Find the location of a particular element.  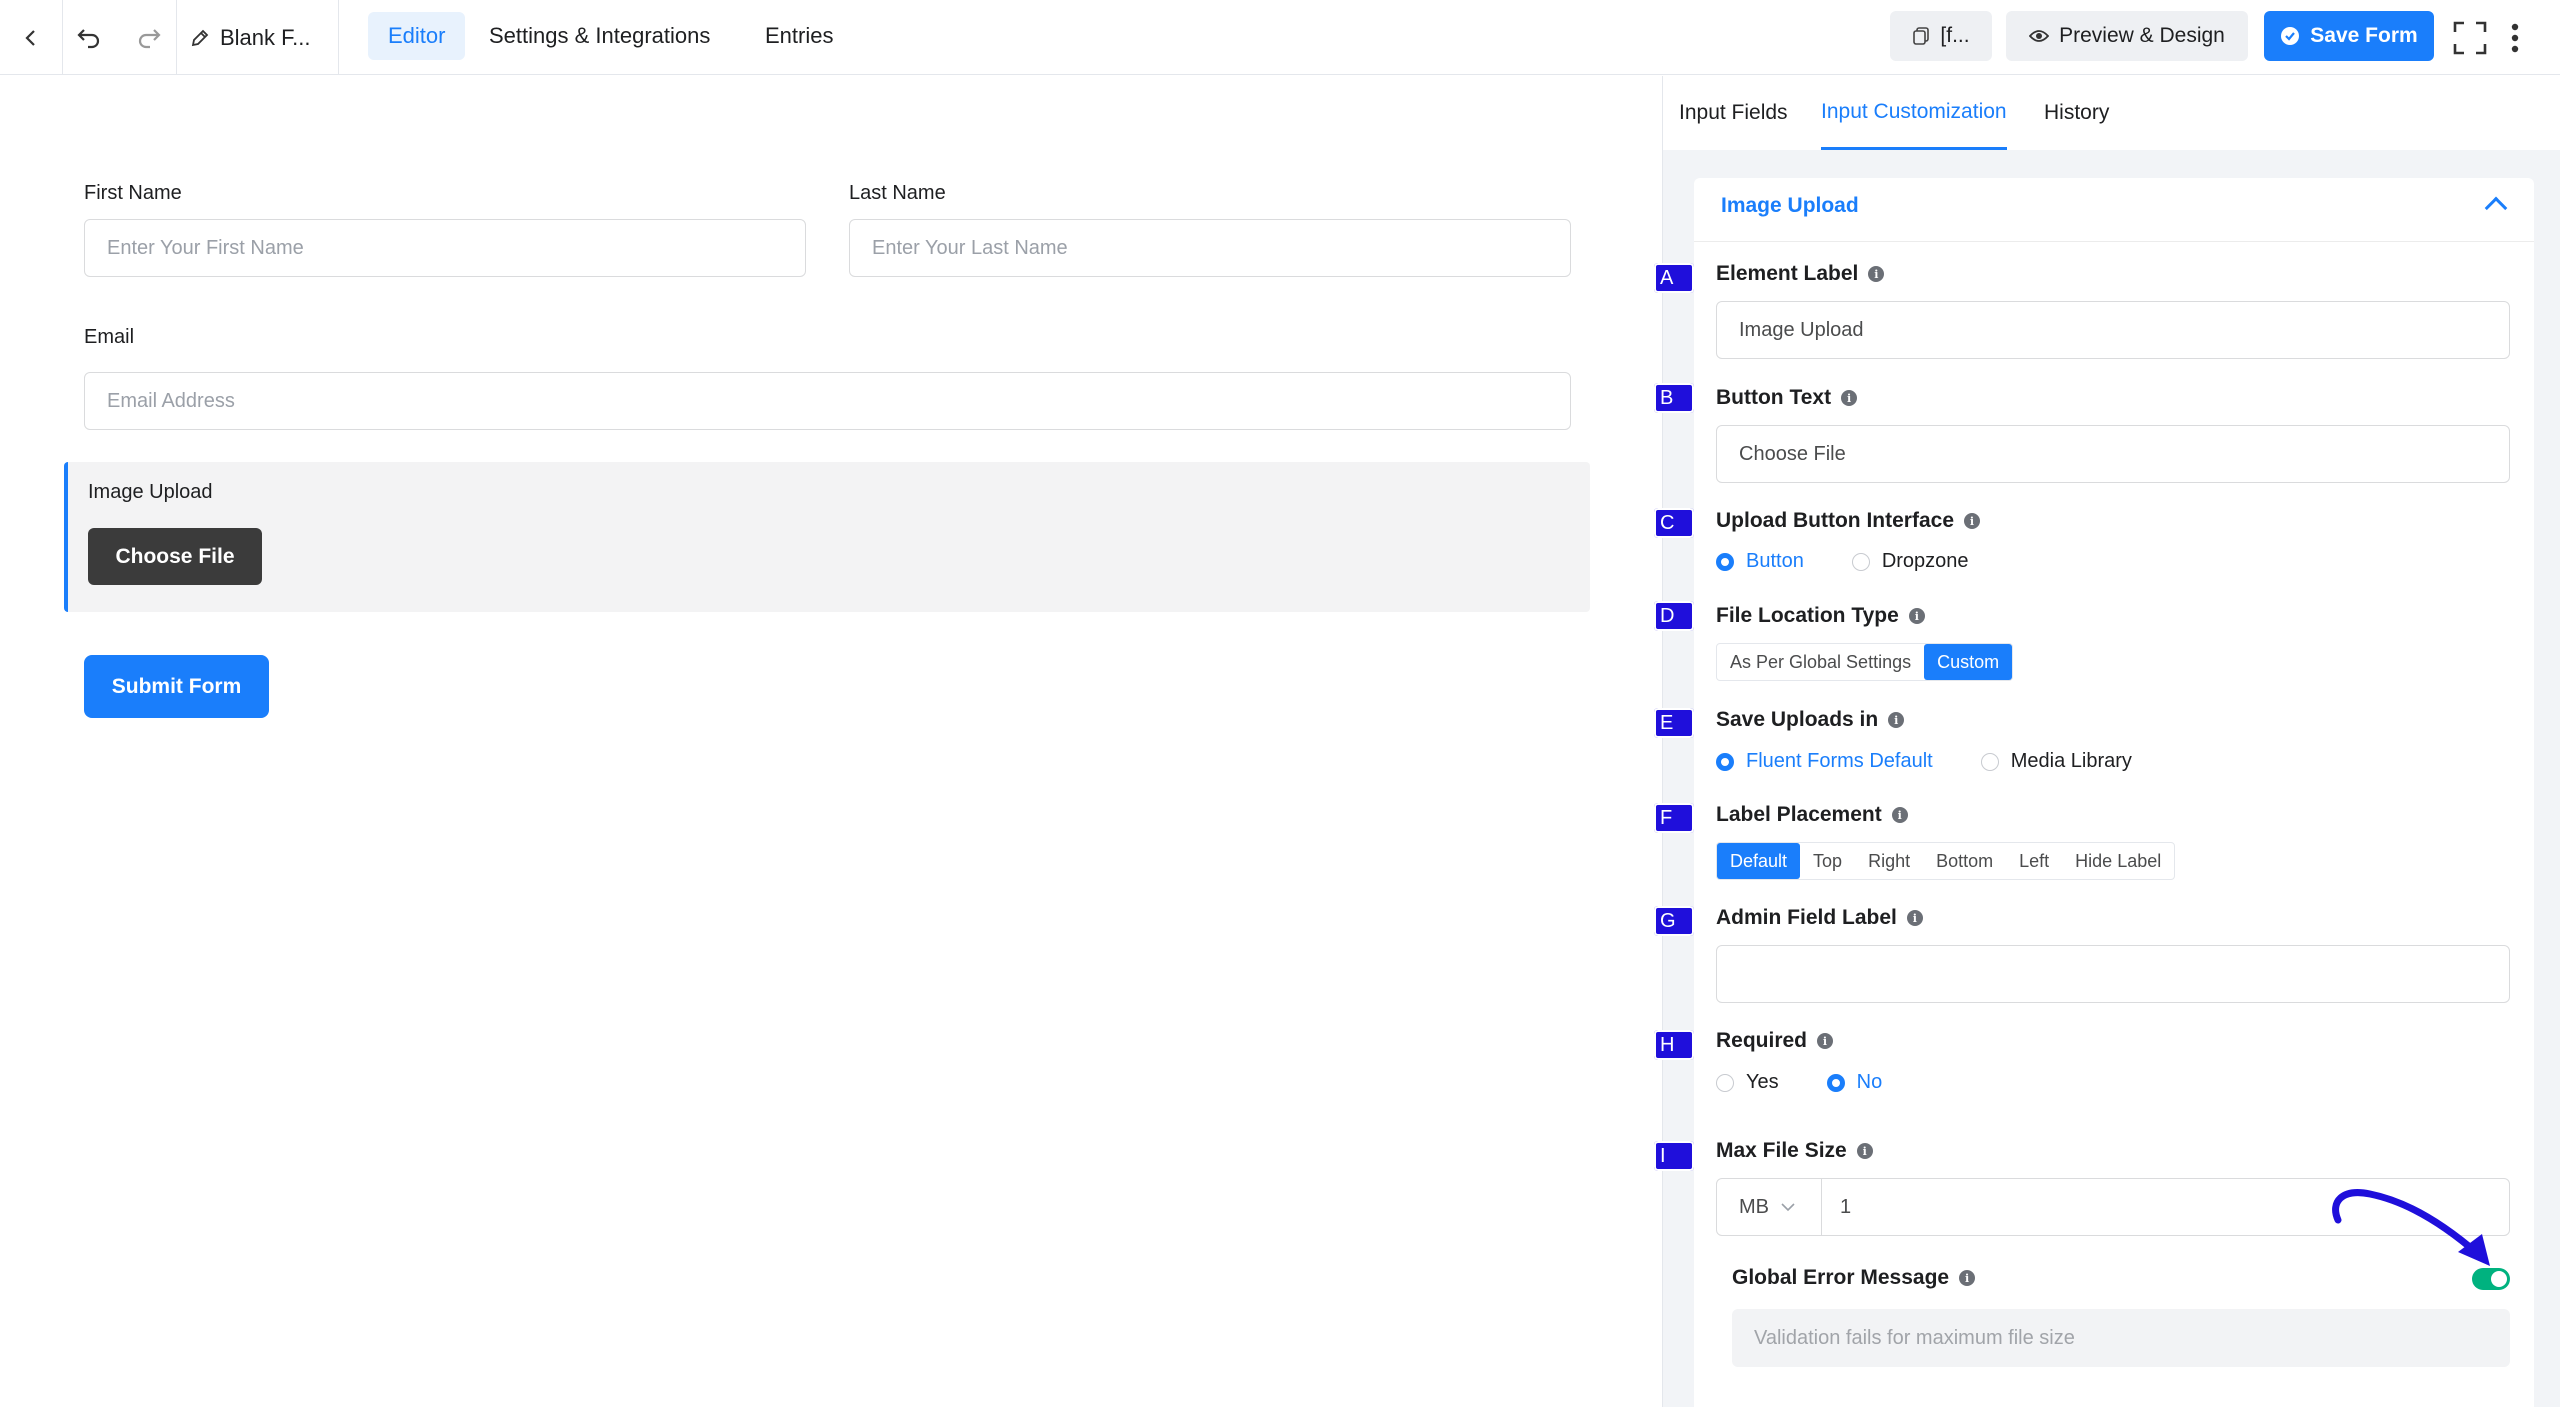

file-location-label: File Location Type is located at coordinates (1807, 615).